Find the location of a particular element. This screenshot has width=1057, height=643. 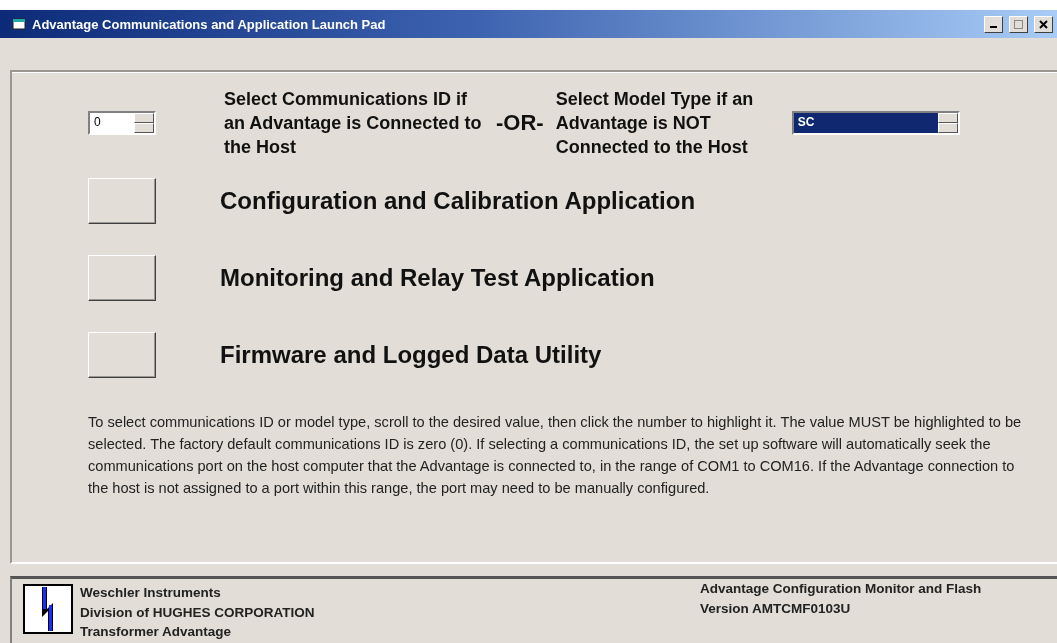

comm-id-label: Select Communications ID if an Advantage is Connected to the Host is located at coordinates (353, 123).